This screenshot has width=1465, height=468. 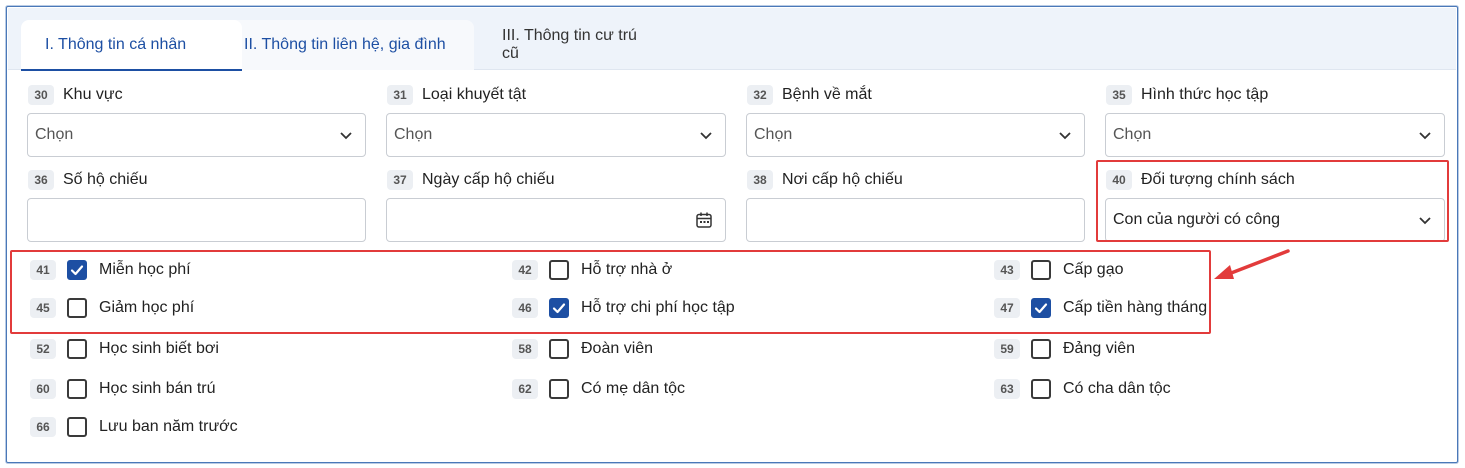 I want to click on so-ho-chieu-input, so click(x=196, y=220).